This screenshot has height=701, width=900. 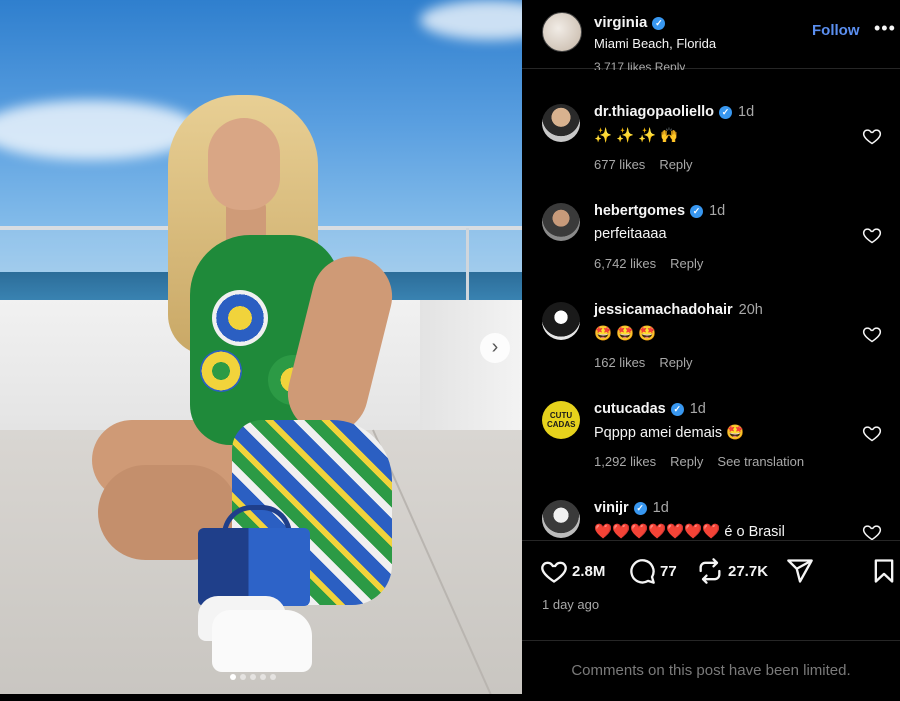 I want to click on more-options-icon: •••, so click(x=885, y=28).